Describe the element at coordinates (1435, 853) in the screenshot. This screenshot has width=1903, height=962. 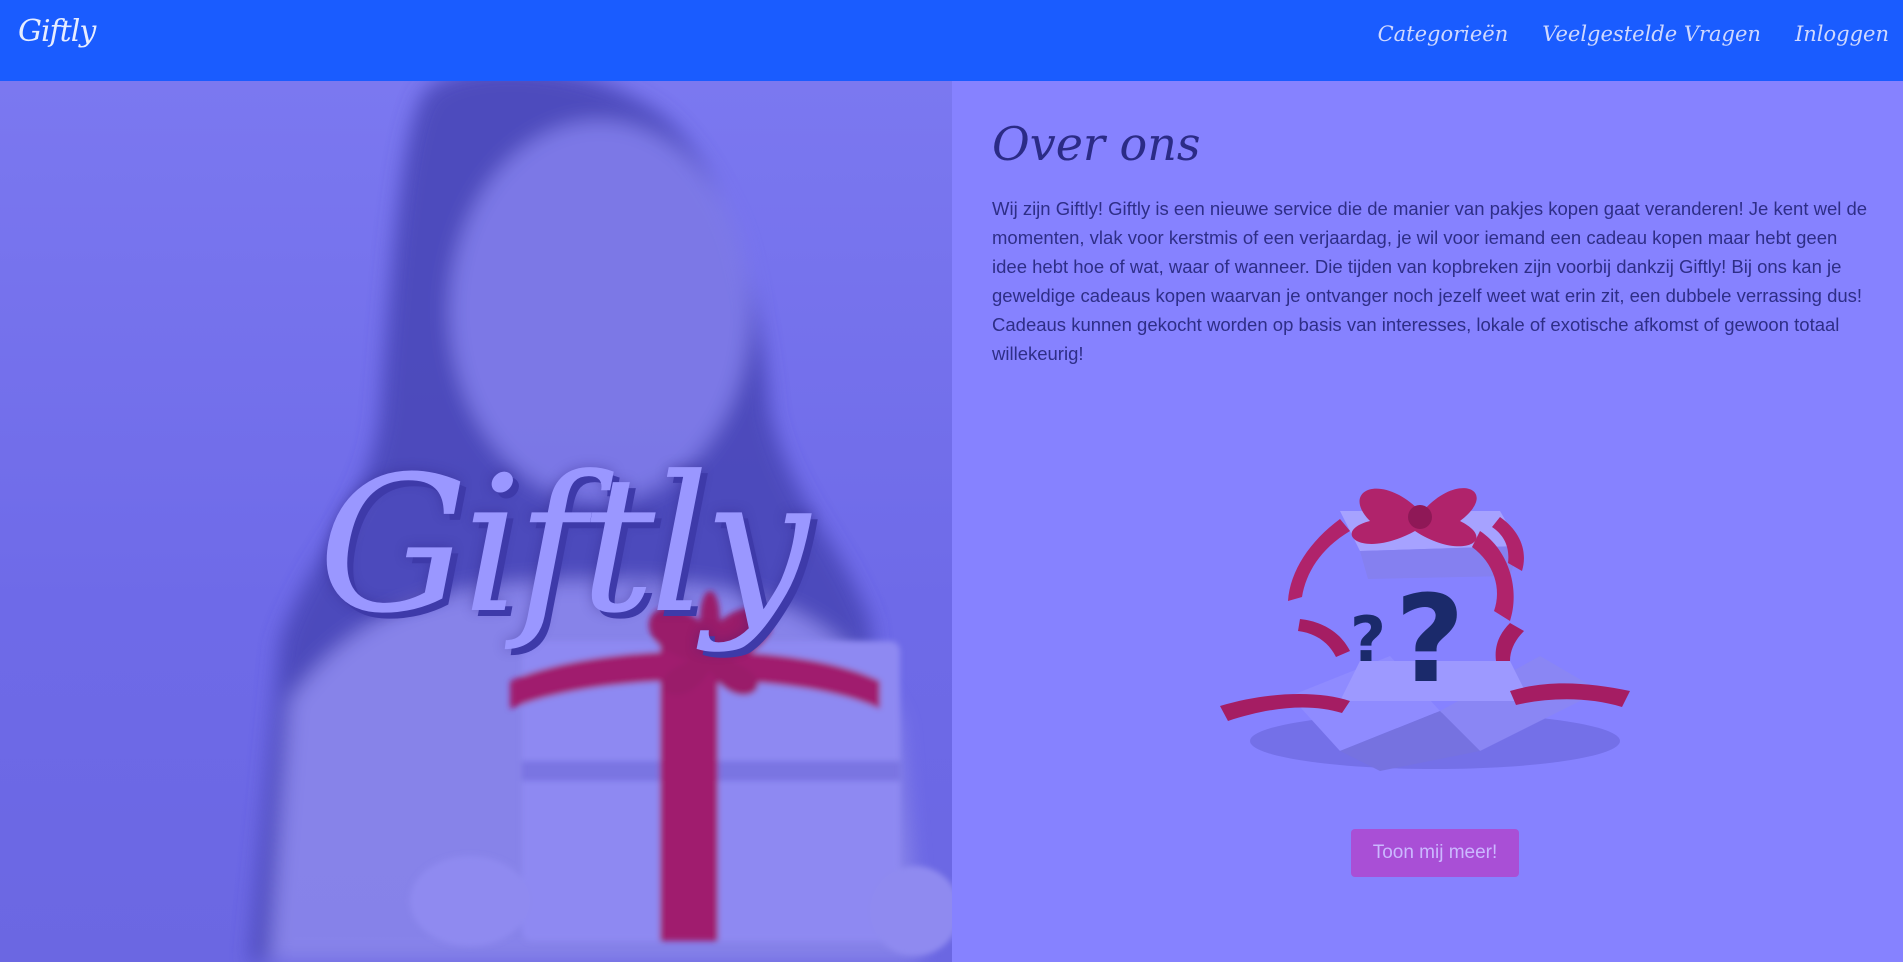
I see `show-more-button: Toon mij meer!` at that location.